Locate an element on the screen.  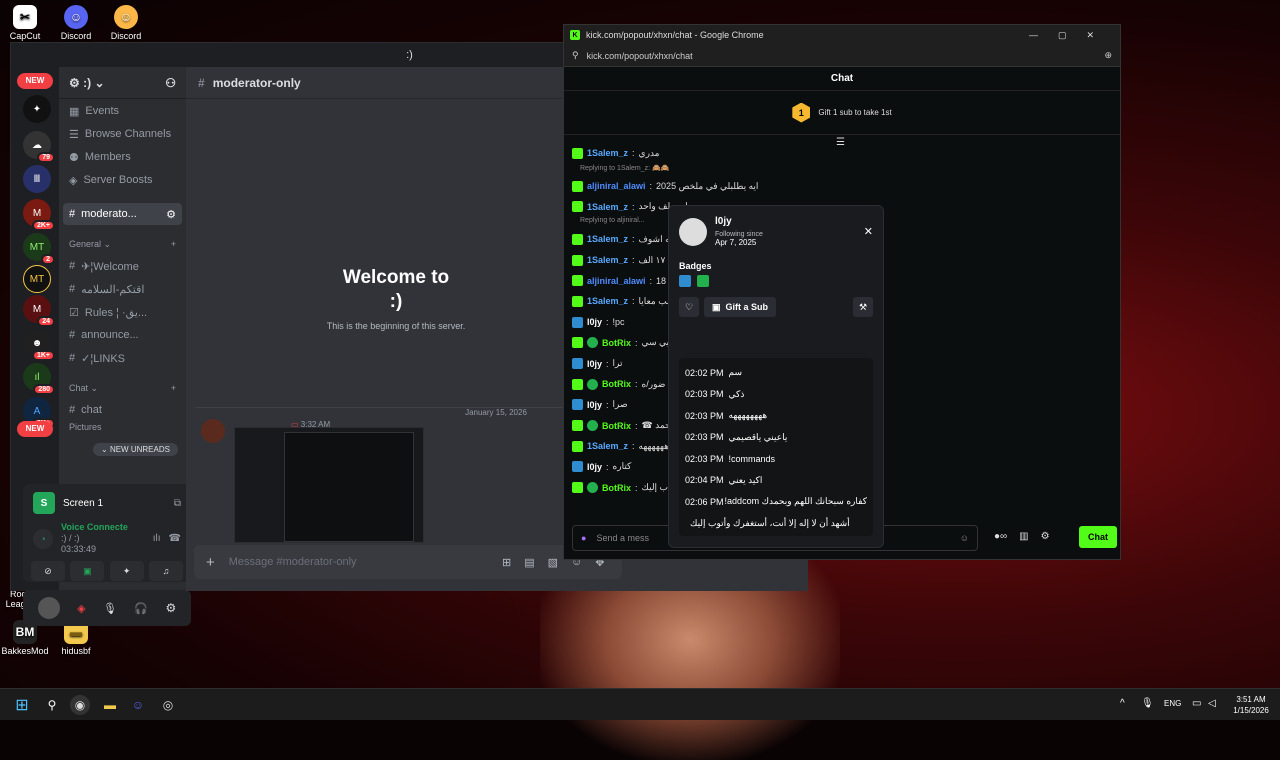
search-icon: ⚲ is located at coordinates (52, 705).